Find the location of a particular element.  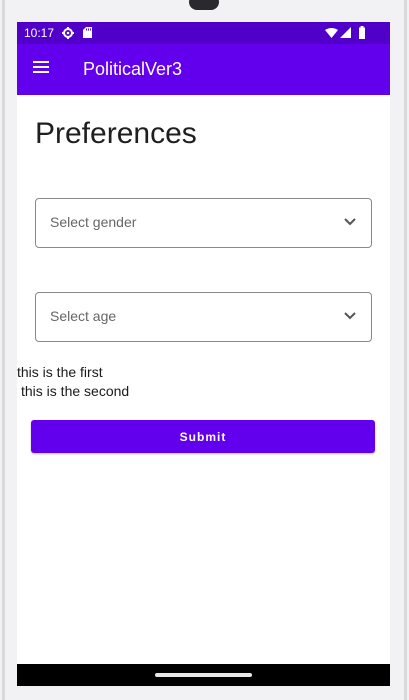

second-text-line: this is the second is located at coordinates (75, 391).